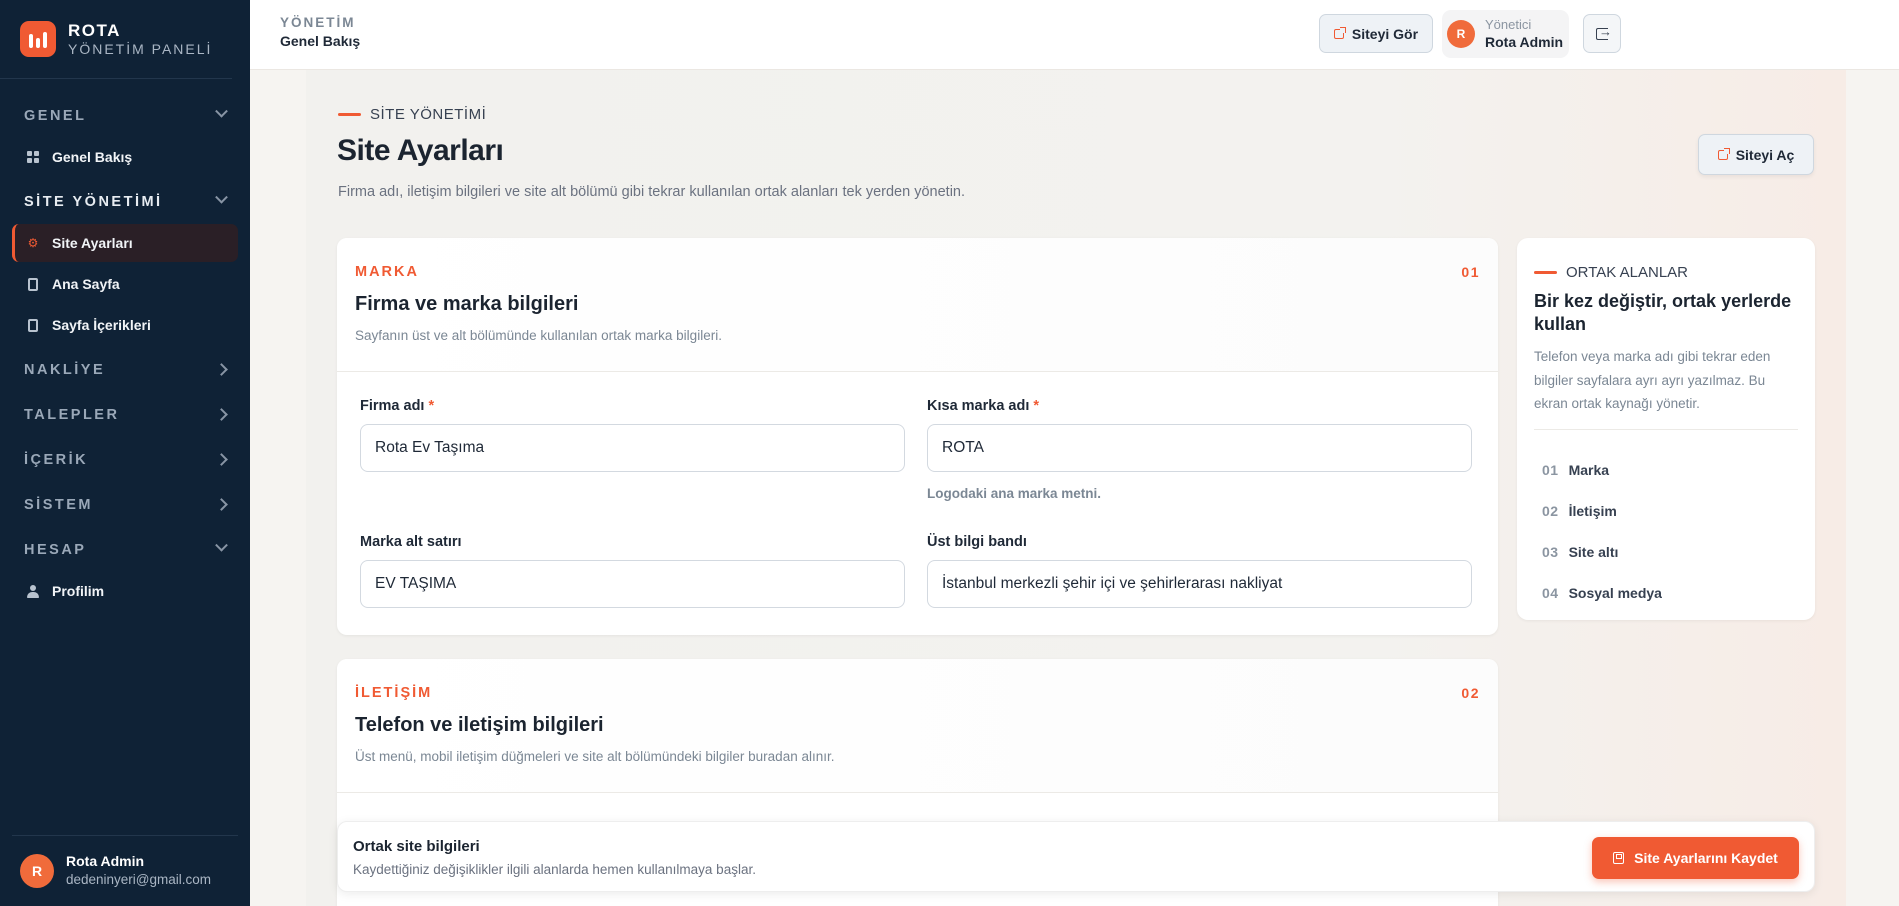  Describe the element at coordinates (65, 369) in the screenshot. I see `nav-section-label: NAKLİYE` at that location.